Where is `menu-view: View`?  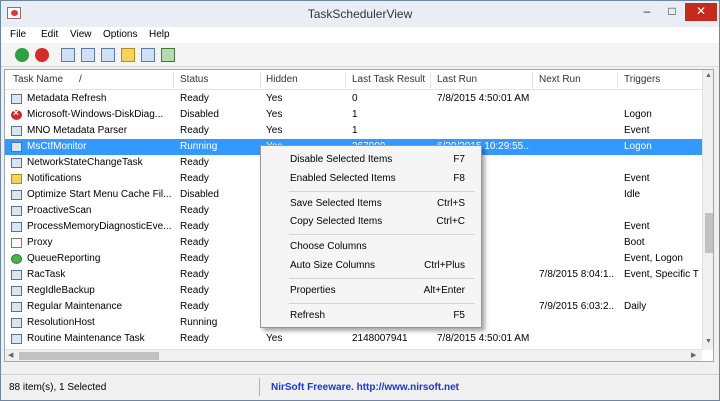
menu-view: View is located at coordinates (81, 34).